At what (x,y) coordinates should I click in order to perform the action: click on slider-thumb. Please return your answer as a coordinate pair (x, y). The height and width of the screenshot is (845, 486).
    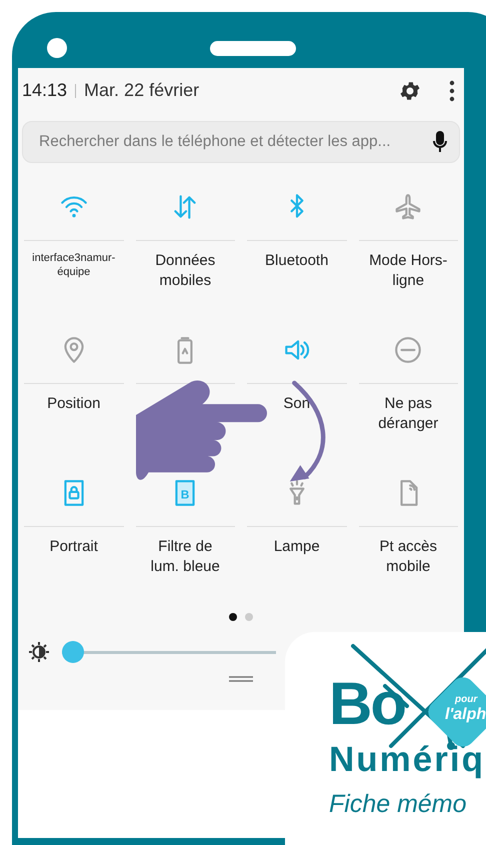
    Looking at the image, I should click on (73, 652).